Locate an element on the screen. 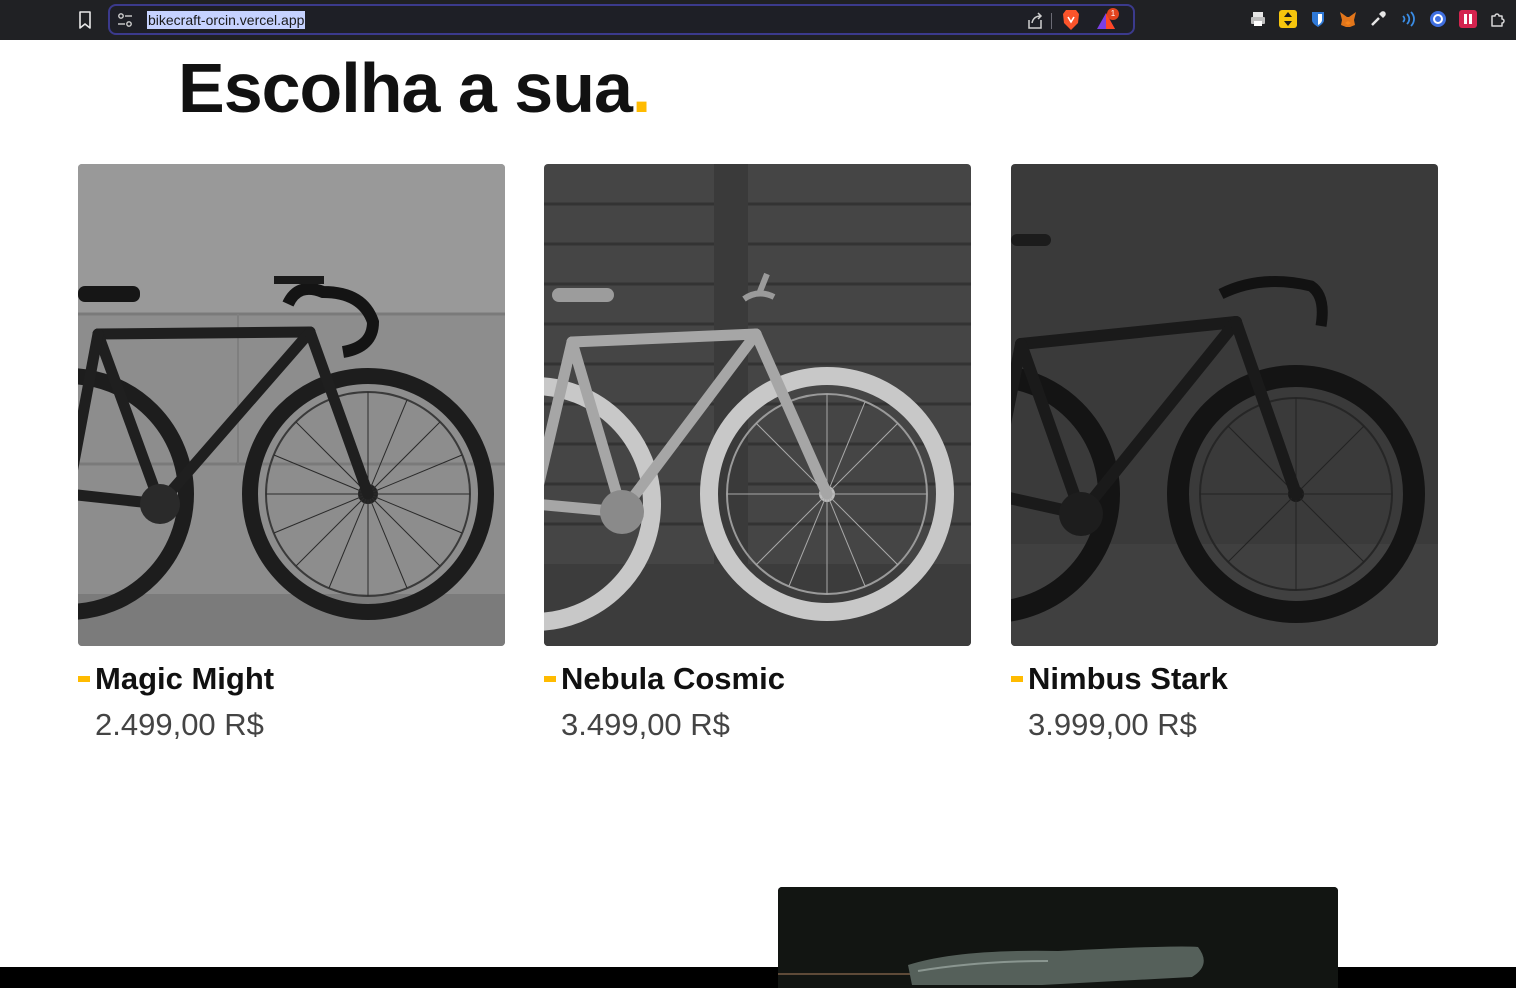  brave-shields-icon is located at coordinates (1071, 20).